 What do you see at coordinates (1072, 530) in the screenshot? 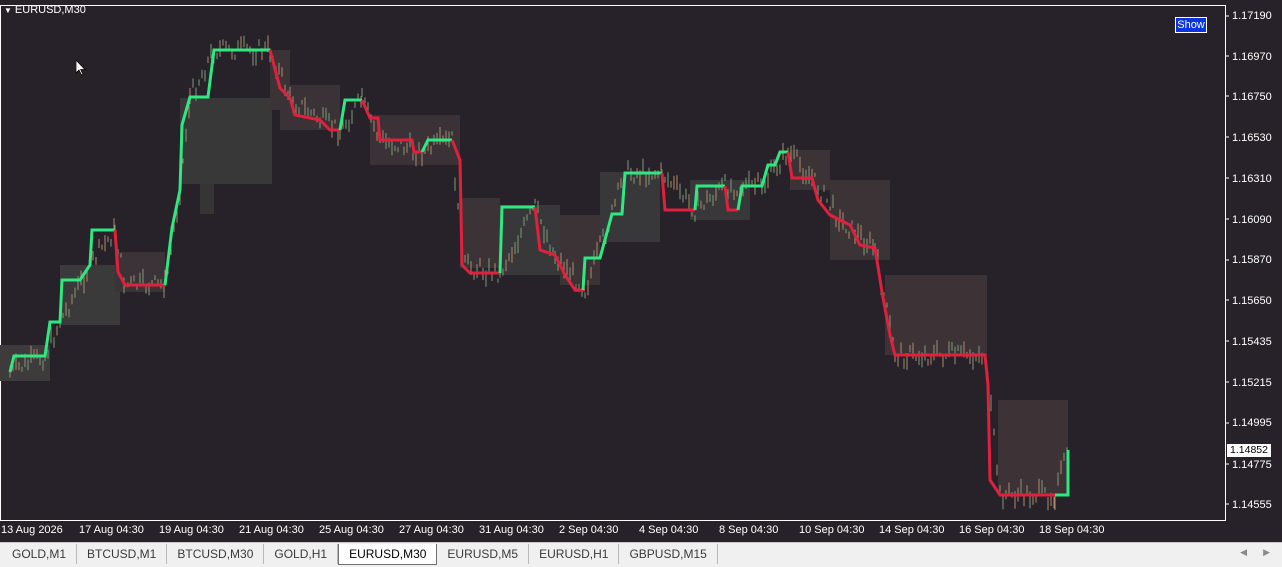
I see `time-axis-label: 18 Sep 04:30` at bounding box center [1072, 530].